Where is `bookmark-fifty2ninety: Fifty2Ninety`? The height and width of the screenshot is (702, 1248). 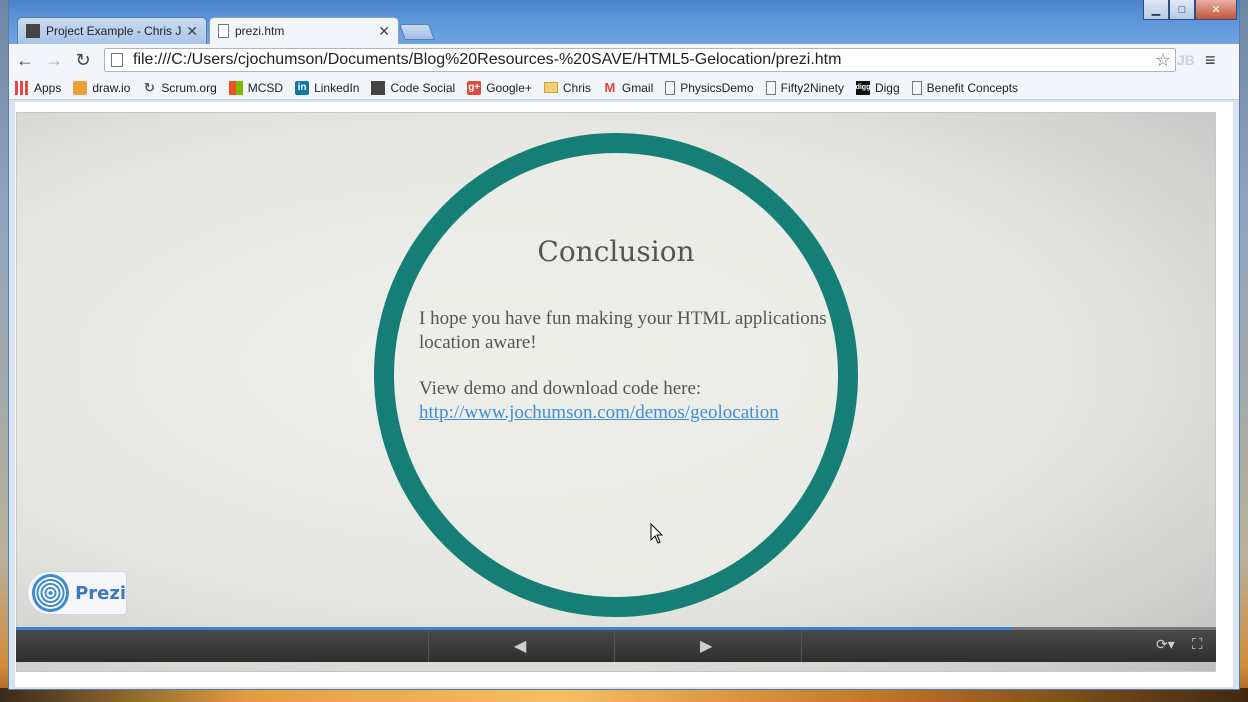
bookmark-fifty2ninety: Fifty2Ninety is located at coordinates (804, 87).